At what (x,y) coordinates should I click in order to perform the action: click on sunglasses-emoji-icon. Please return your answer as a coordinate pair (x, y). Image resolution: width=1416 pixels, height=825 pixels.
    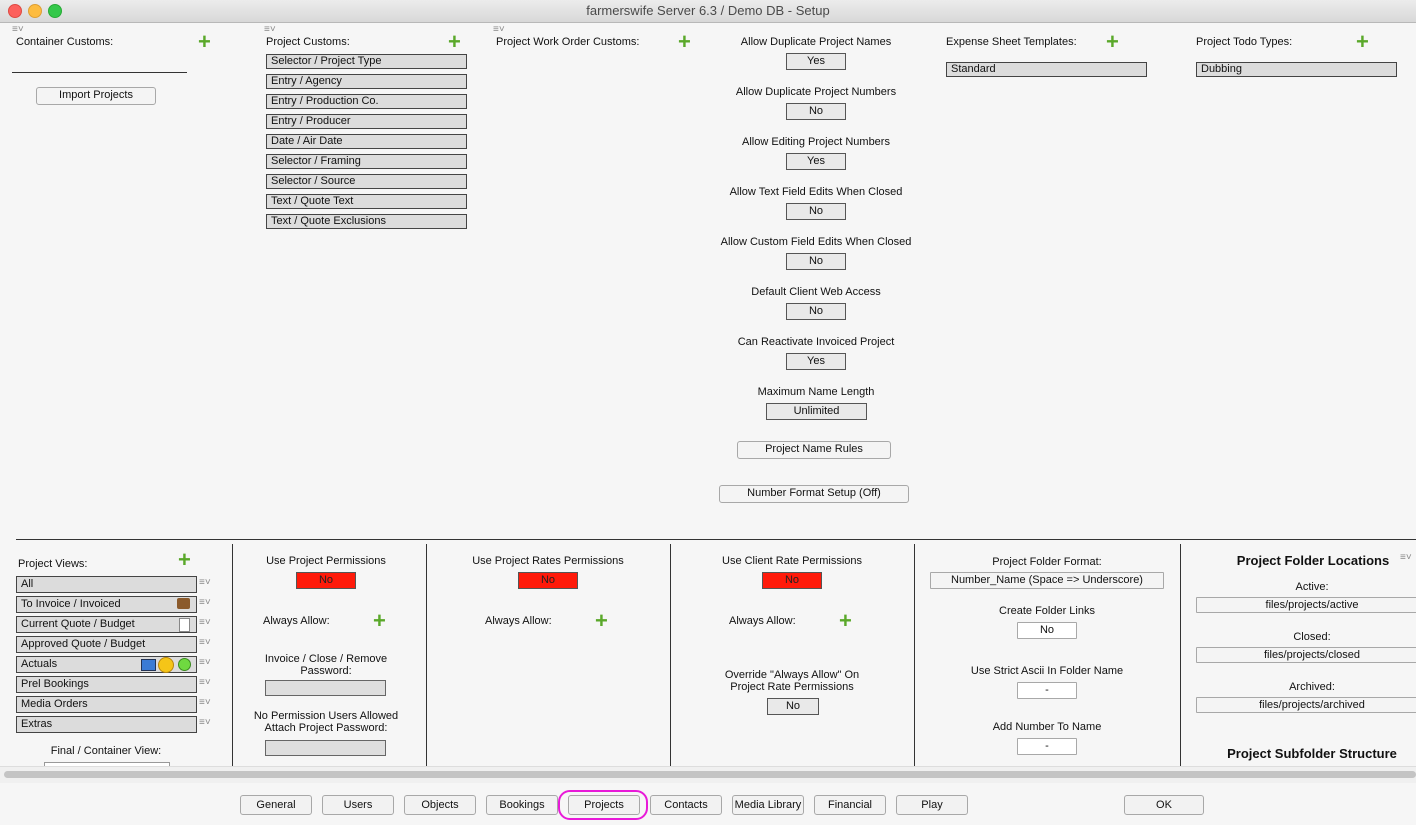
    Looking at the image, I should click on (166, 665).